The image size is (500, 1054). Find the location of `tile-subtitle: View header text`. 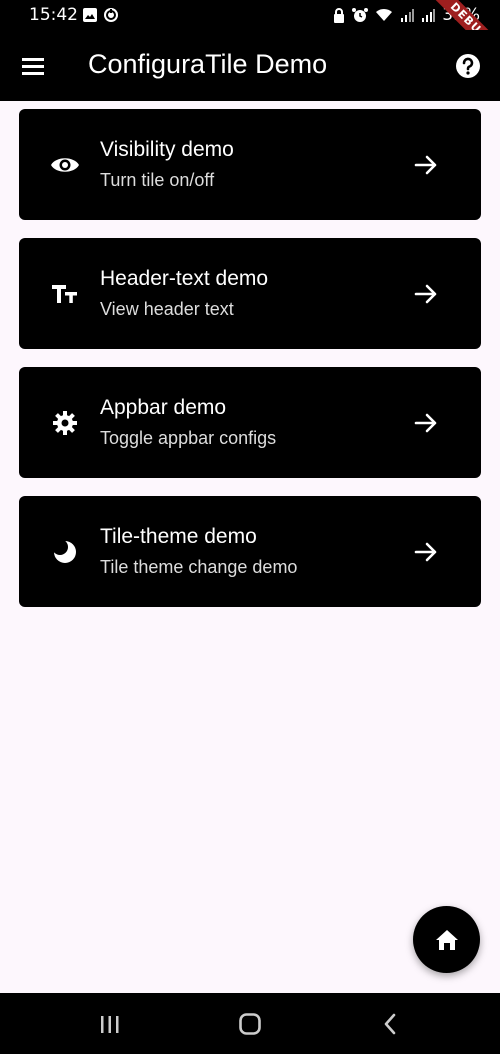

tile-subtitle: View header text is located at coordinates (167, 309).